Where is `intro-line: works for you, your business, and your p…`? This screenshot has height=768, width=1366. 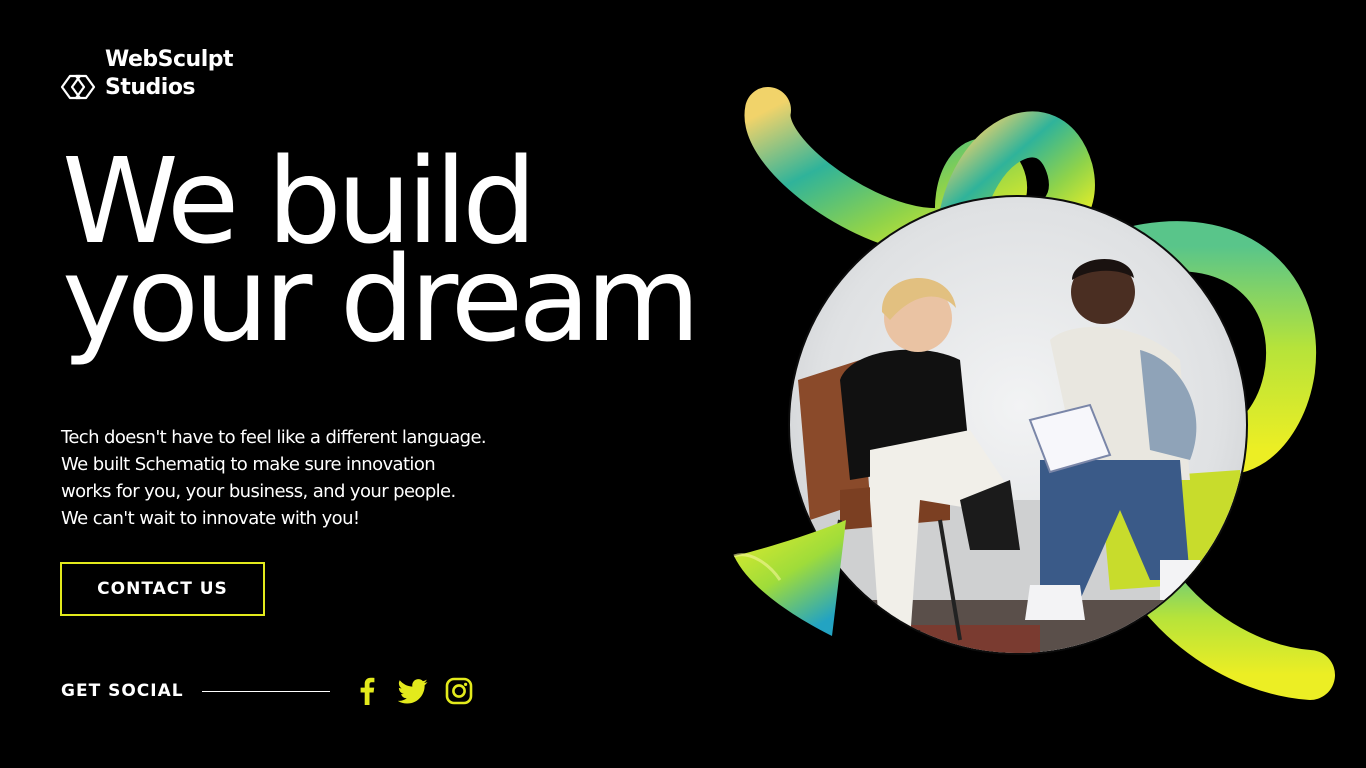 intro-line: works for you, your business, and your p… is located at coordinates (258, 491).